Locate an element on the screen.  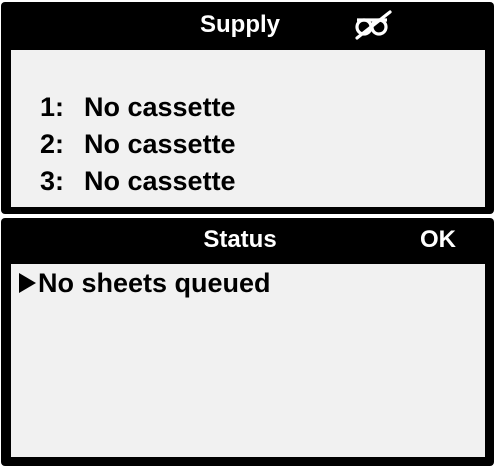
slot-number: 3: is located at coordinates (52, 181).